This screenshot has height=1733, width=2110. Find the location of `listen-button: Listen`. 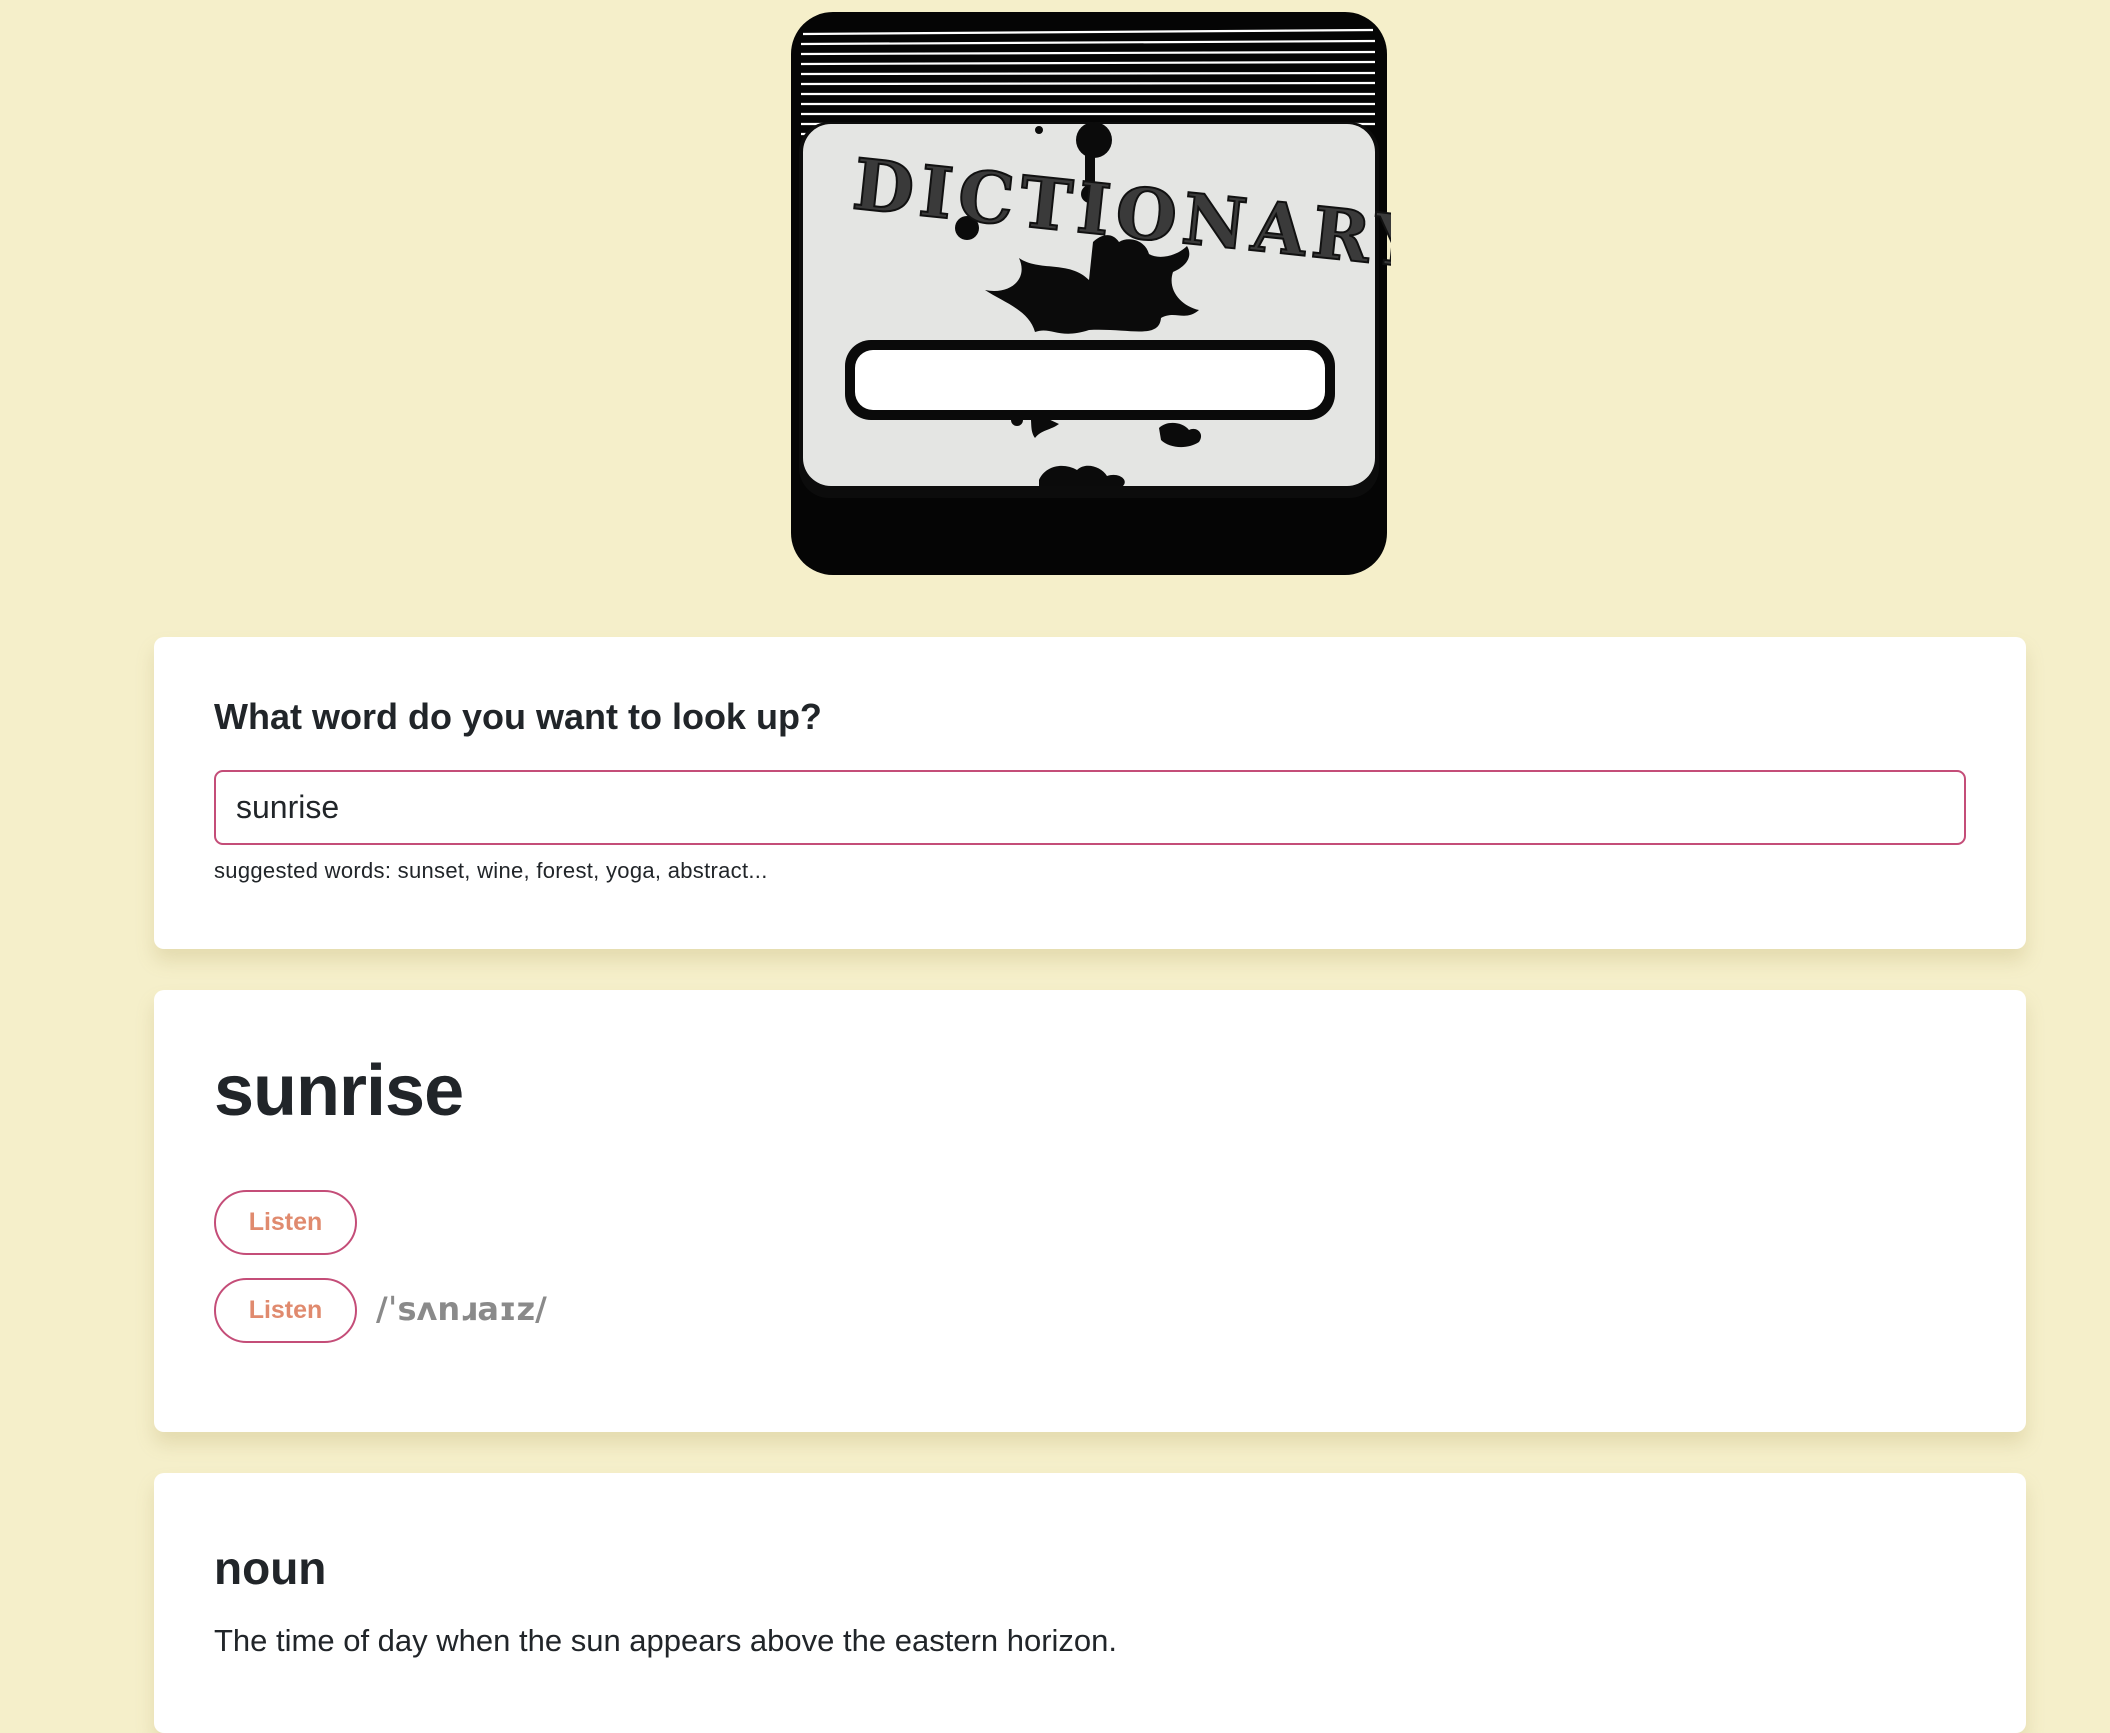

listen-button: Listen is located at coordinates (285, 1222).